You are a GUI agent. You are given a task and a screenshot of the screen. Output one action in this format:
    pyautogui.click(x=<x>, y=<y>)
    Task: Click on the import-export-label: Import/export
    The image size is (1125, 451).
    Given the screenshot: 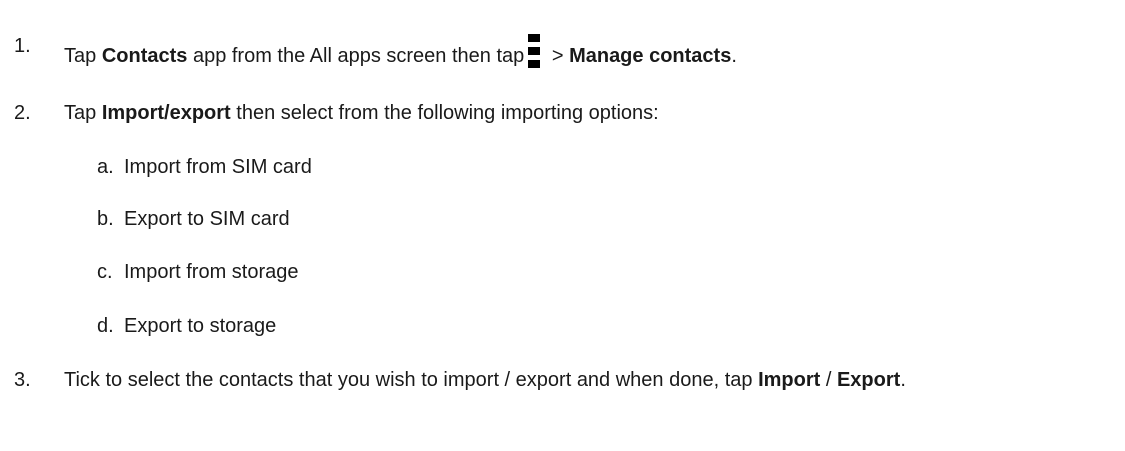 What is the action you would take?
    pyautogui.click(x=166, y=113)
    